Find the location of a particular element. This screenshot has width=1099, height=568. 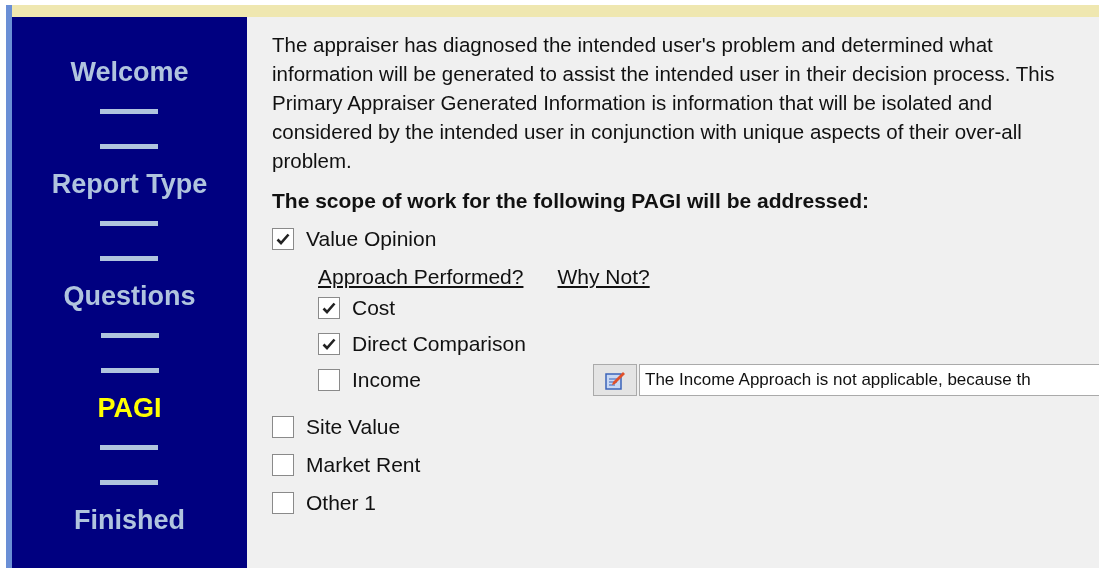

step-label: Welcome is located at coordinates (129, 72).